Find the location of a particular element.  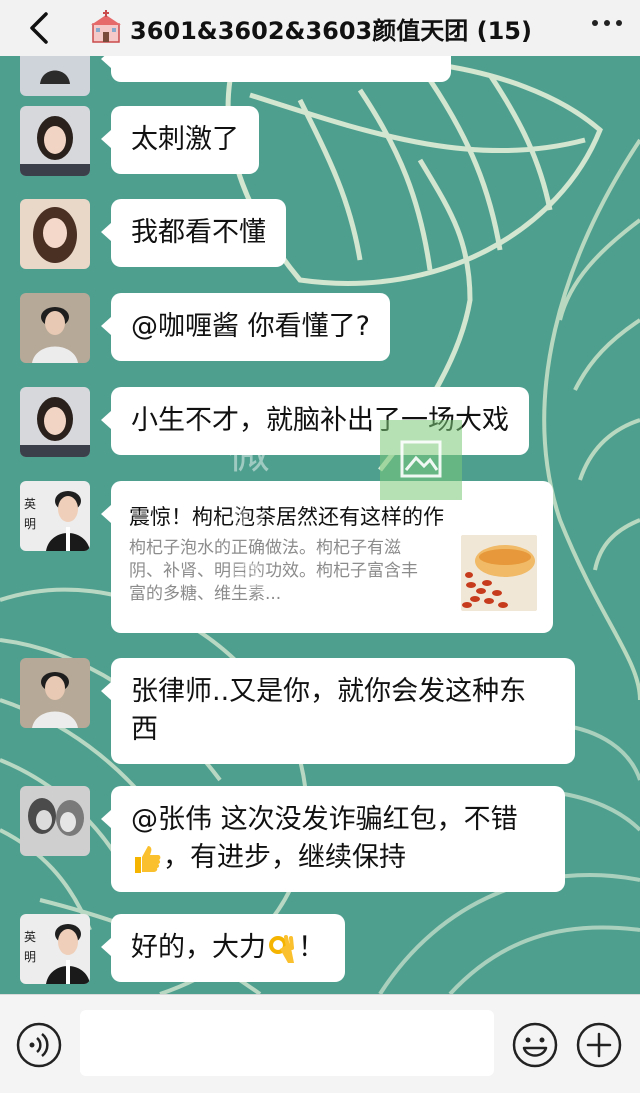

message-bubble: @张伟 这次没发诈骗红包，不错 ，有进步，继续保持 is located at coordinates (333, 839).